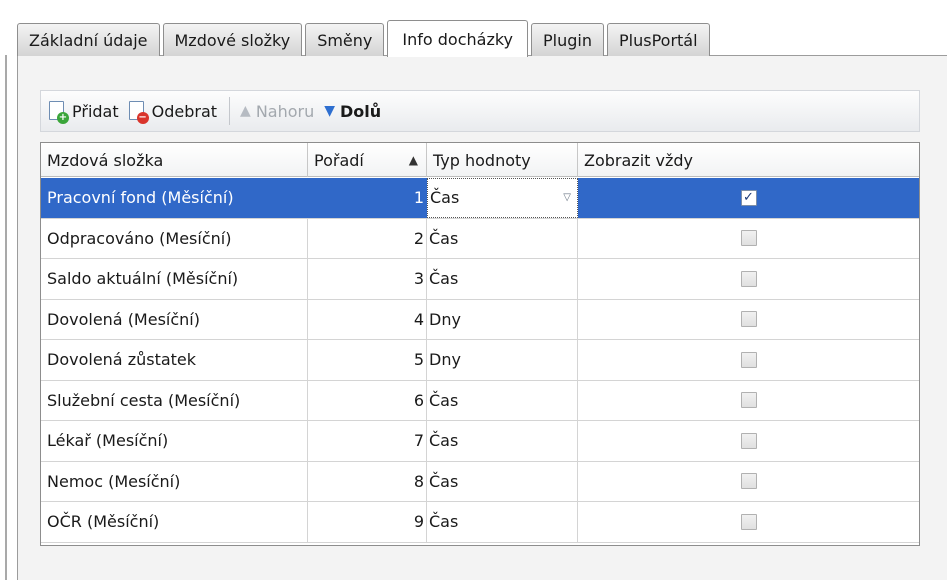 The height and width of the screenshot is (580, 947). I want to click on table-row: Lékař (Mesíční) 7 Čas, so click(480, 441).